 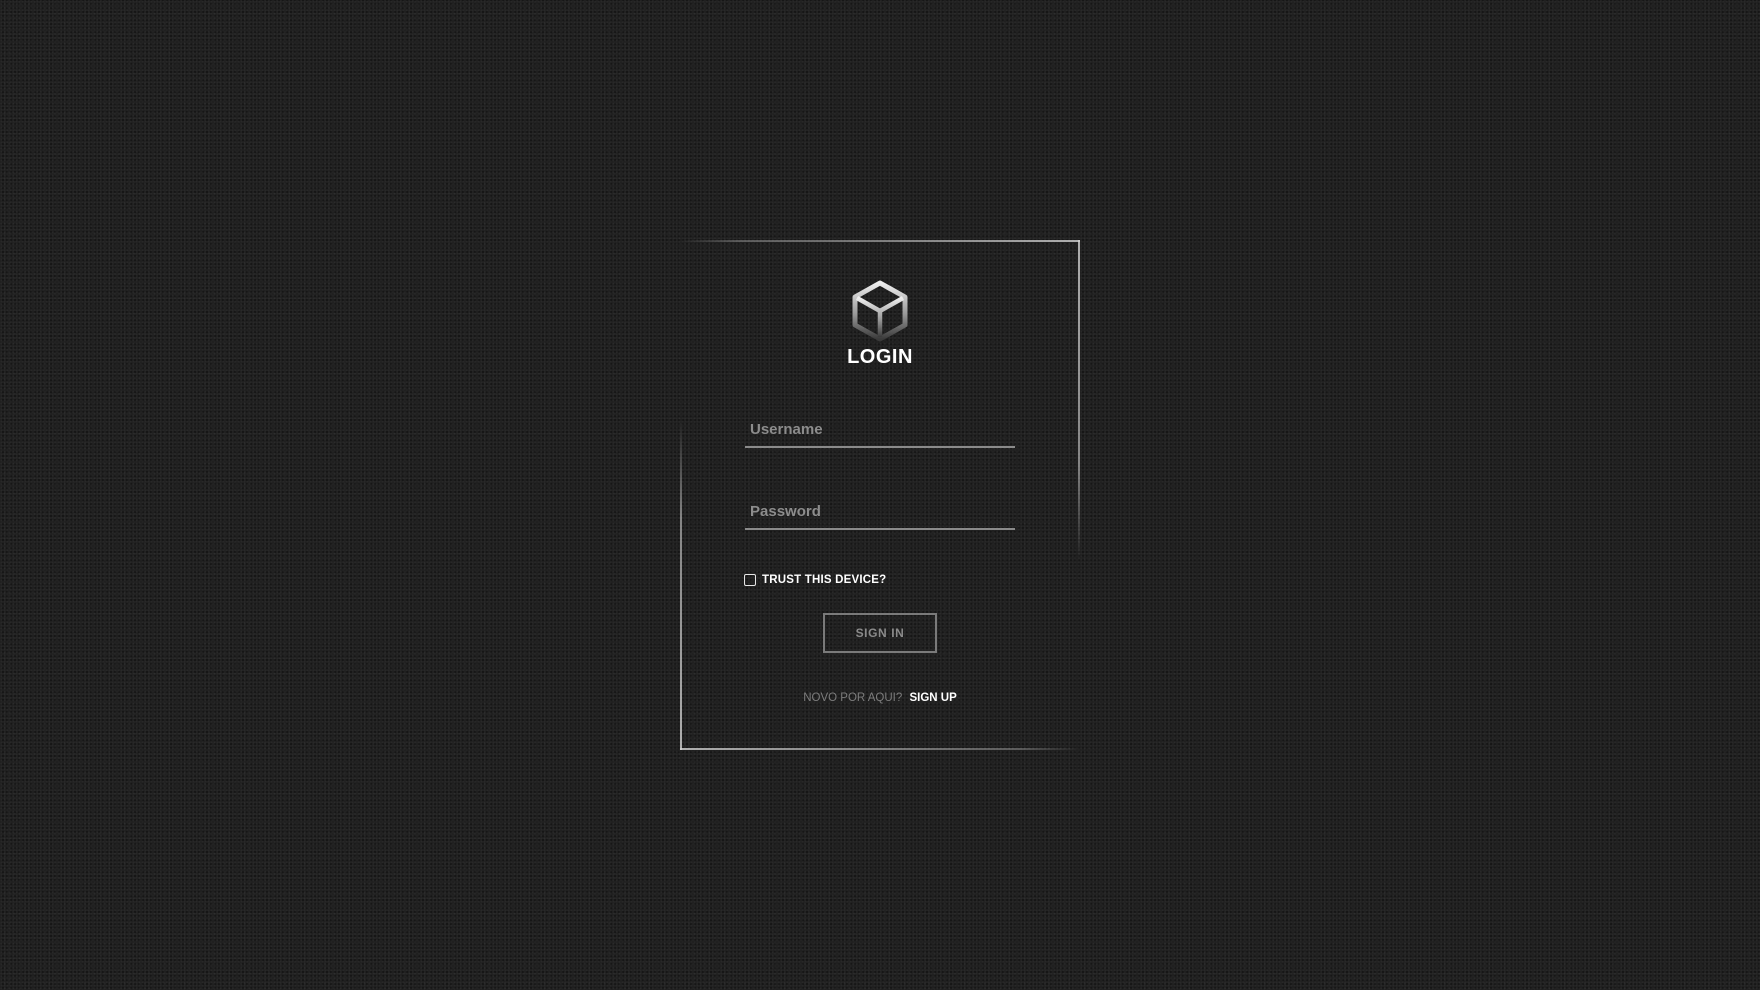 What do you see at coordinates (750, 580) in the screenshot?
I see `trust-device-checkbox` at bounding box center [750, 580].